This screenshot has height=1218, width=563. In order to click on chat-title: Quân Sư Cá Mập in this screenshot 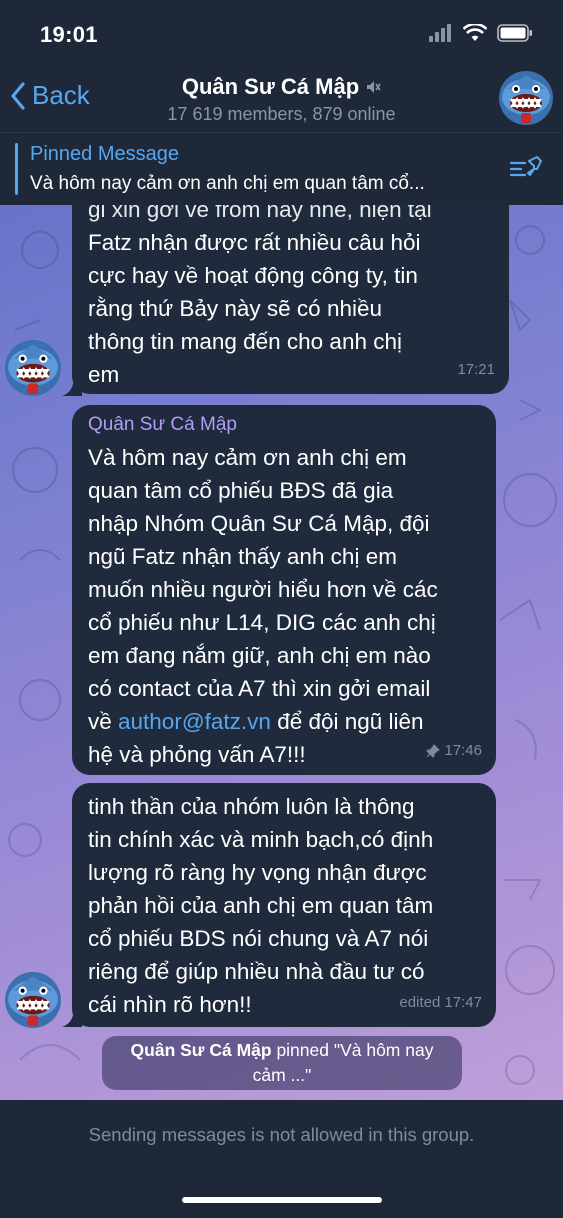, I will do `click(270, 86)`.